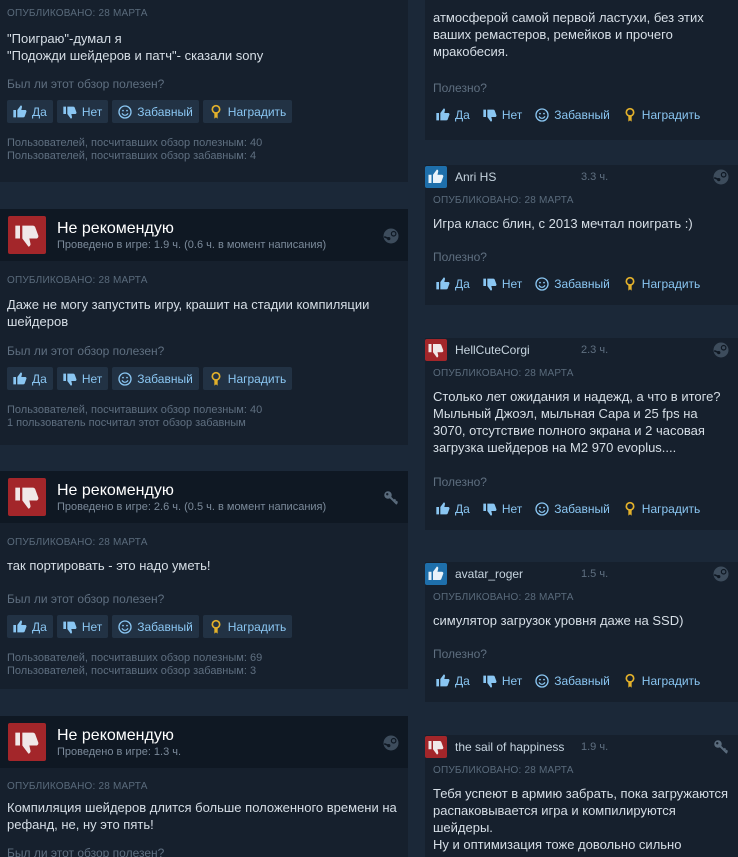 This screenshot has height=857, width=738. What do you see at coordinates (518, 747) in the screenshot?
I see `author-name: the sail of happiness` at bounding box center [518, 747].